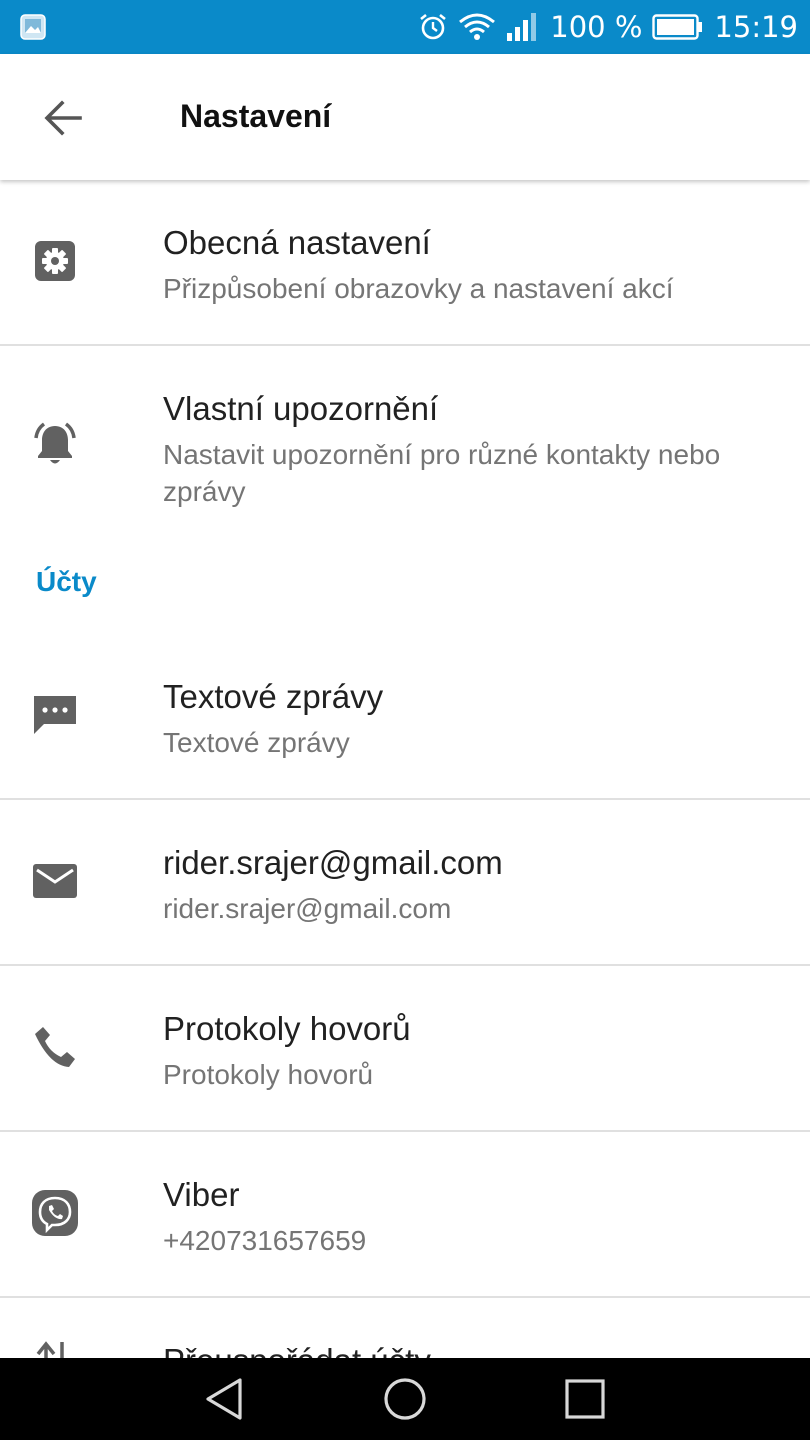 Image resolution: width=810 pixels, height=1440 pixels. What do you see at coordinates (55, 443) in the screenshot?
I see `bell-icon` at bounding box center [55, 443].